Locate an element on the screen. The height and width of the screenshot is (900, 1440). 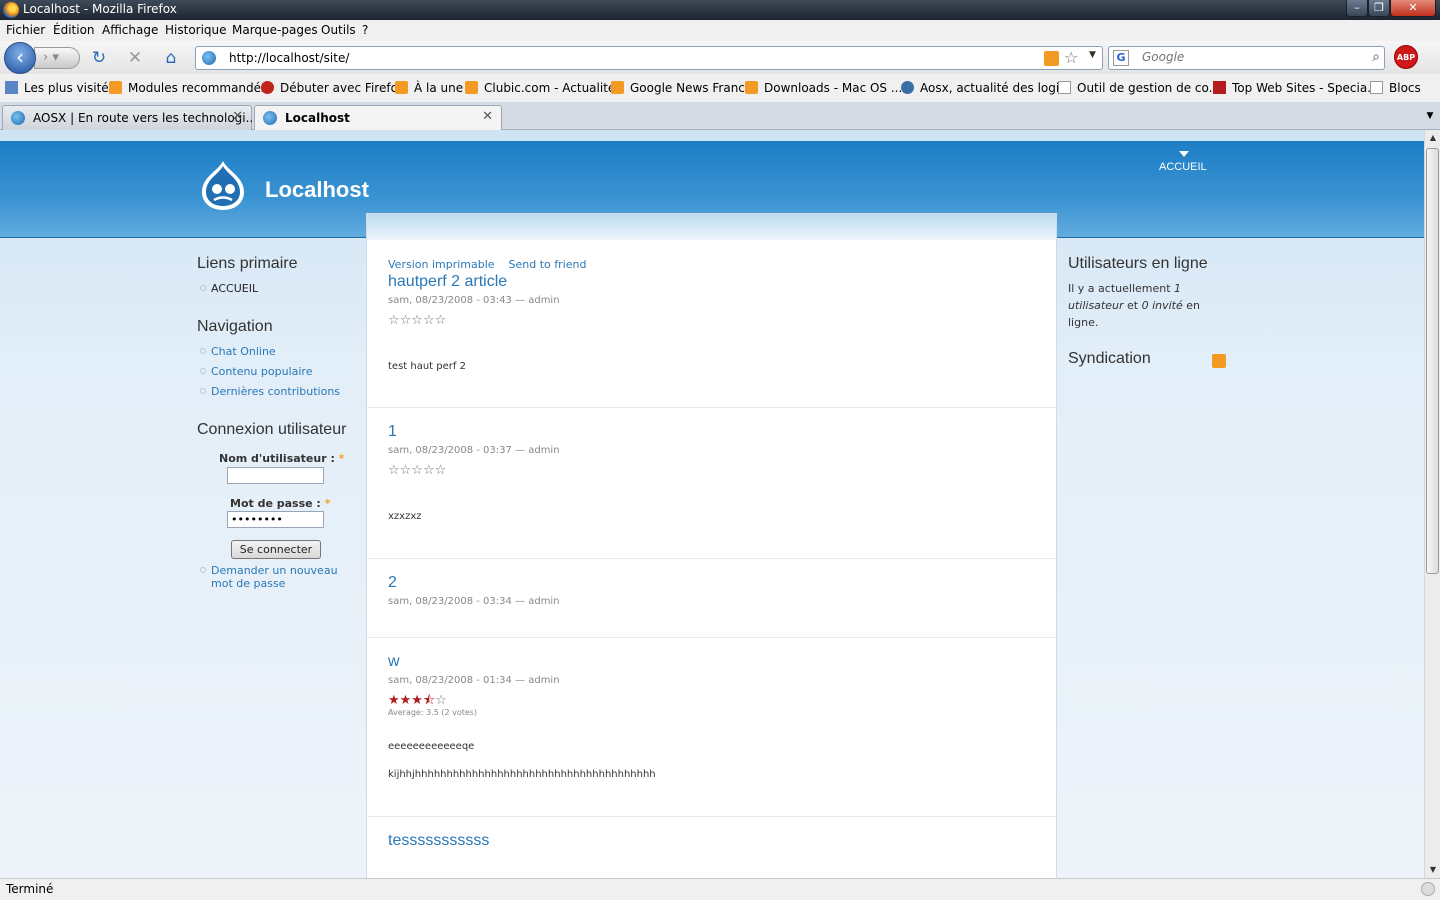
search-engine-icon: G is located at coordinates (1121, 58).